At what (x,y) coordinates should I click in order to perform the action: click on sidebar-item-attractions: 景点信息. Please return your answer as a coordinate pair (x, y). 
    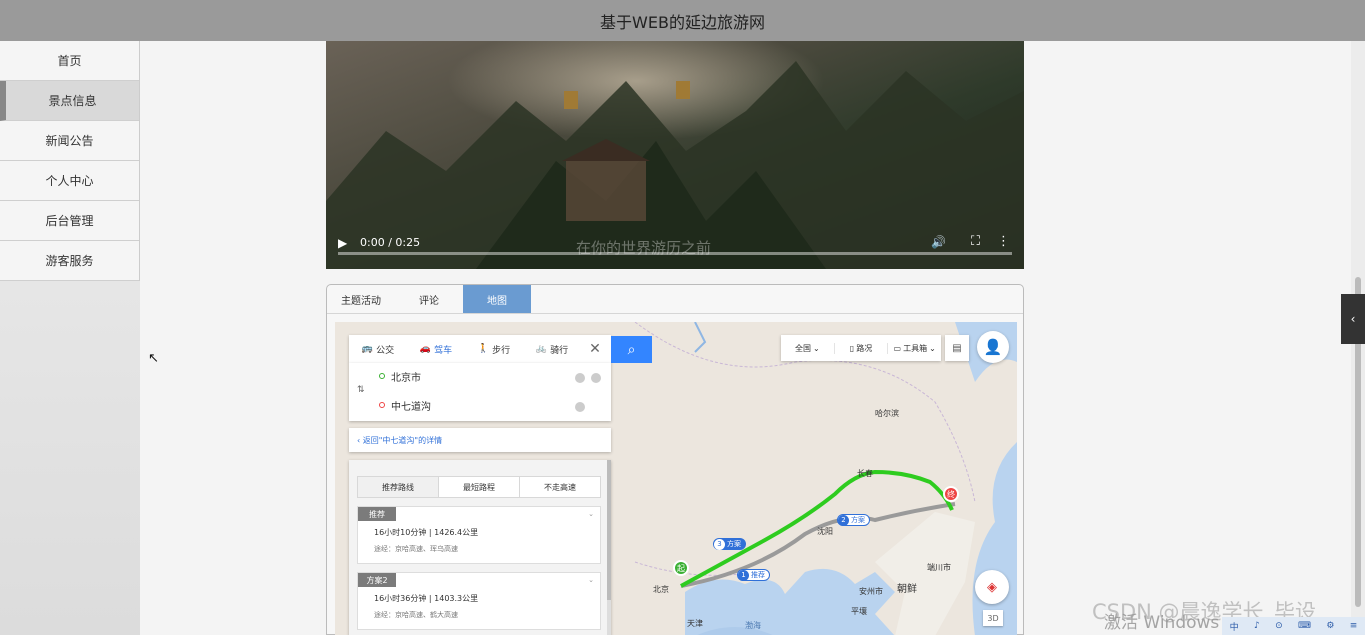
    Looking at the image, I should click on (69, 101).